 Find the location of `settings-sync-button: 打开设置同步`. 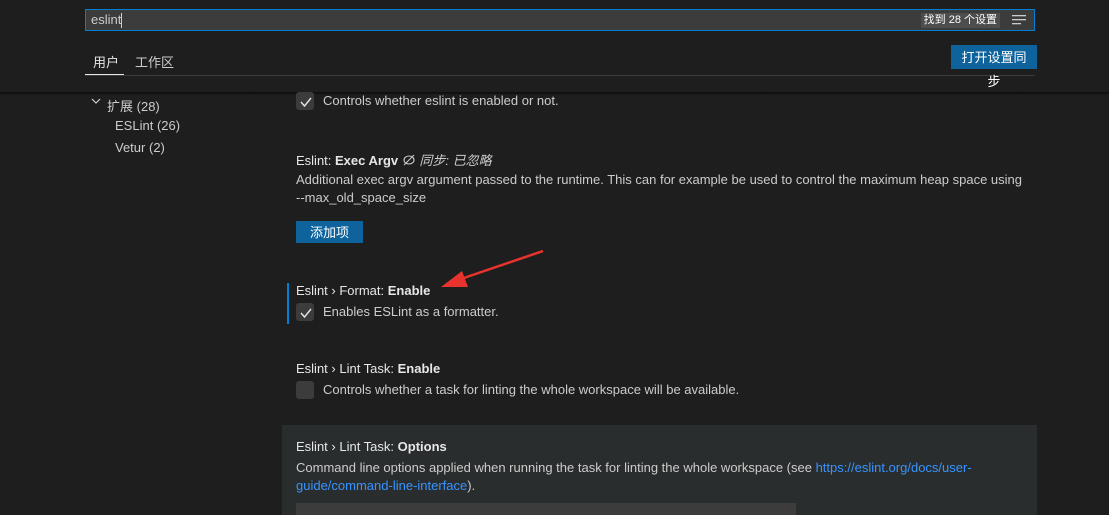

settings-sync-button: 打开设置同步 is located at coordinates (994, 67).